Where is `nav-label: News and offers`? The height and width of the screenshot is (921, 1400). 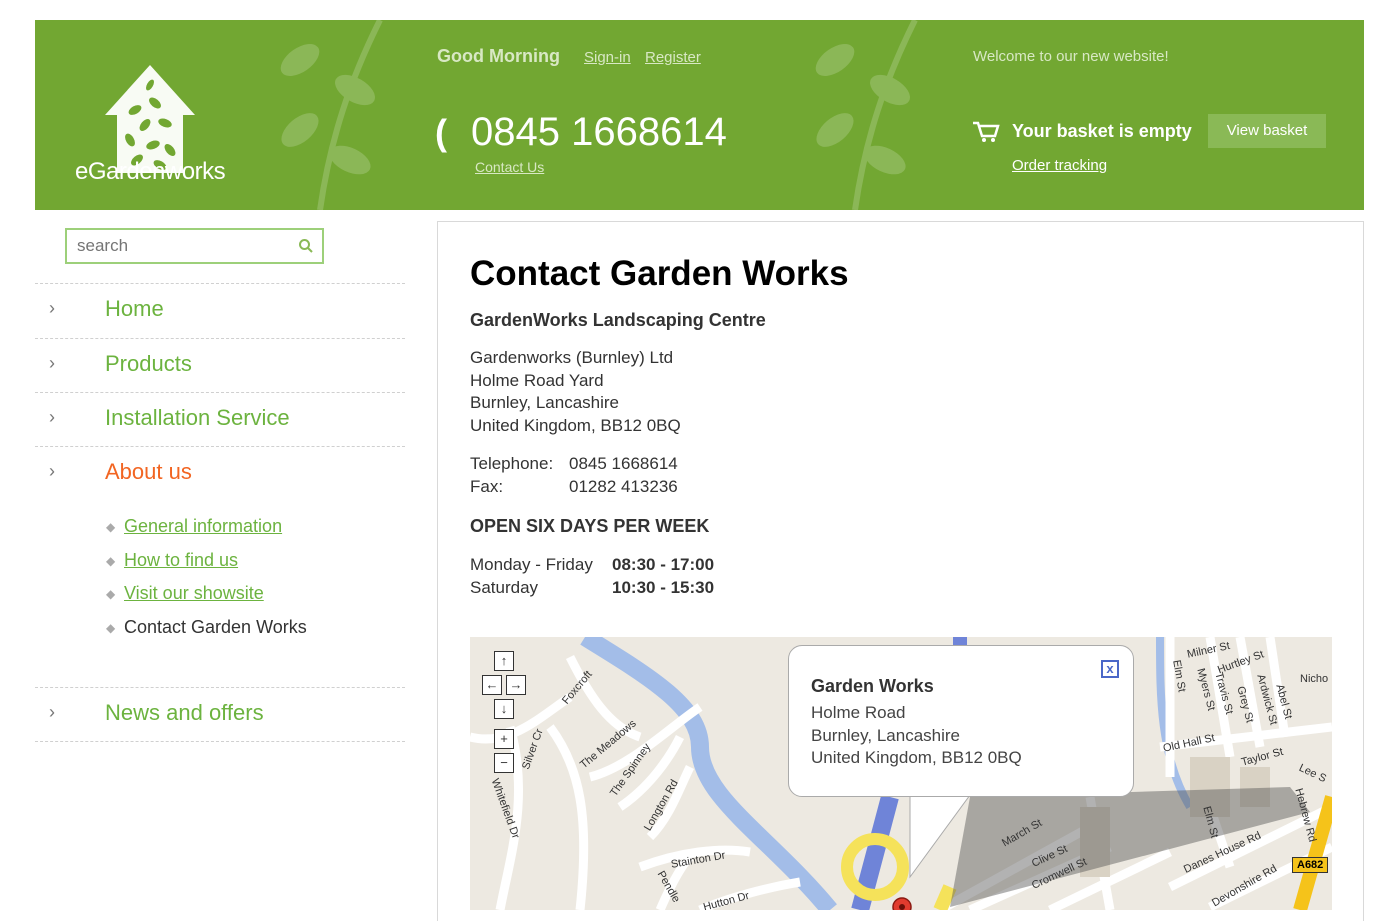
nav-label: News and offers is located at coordinates (184, 713).